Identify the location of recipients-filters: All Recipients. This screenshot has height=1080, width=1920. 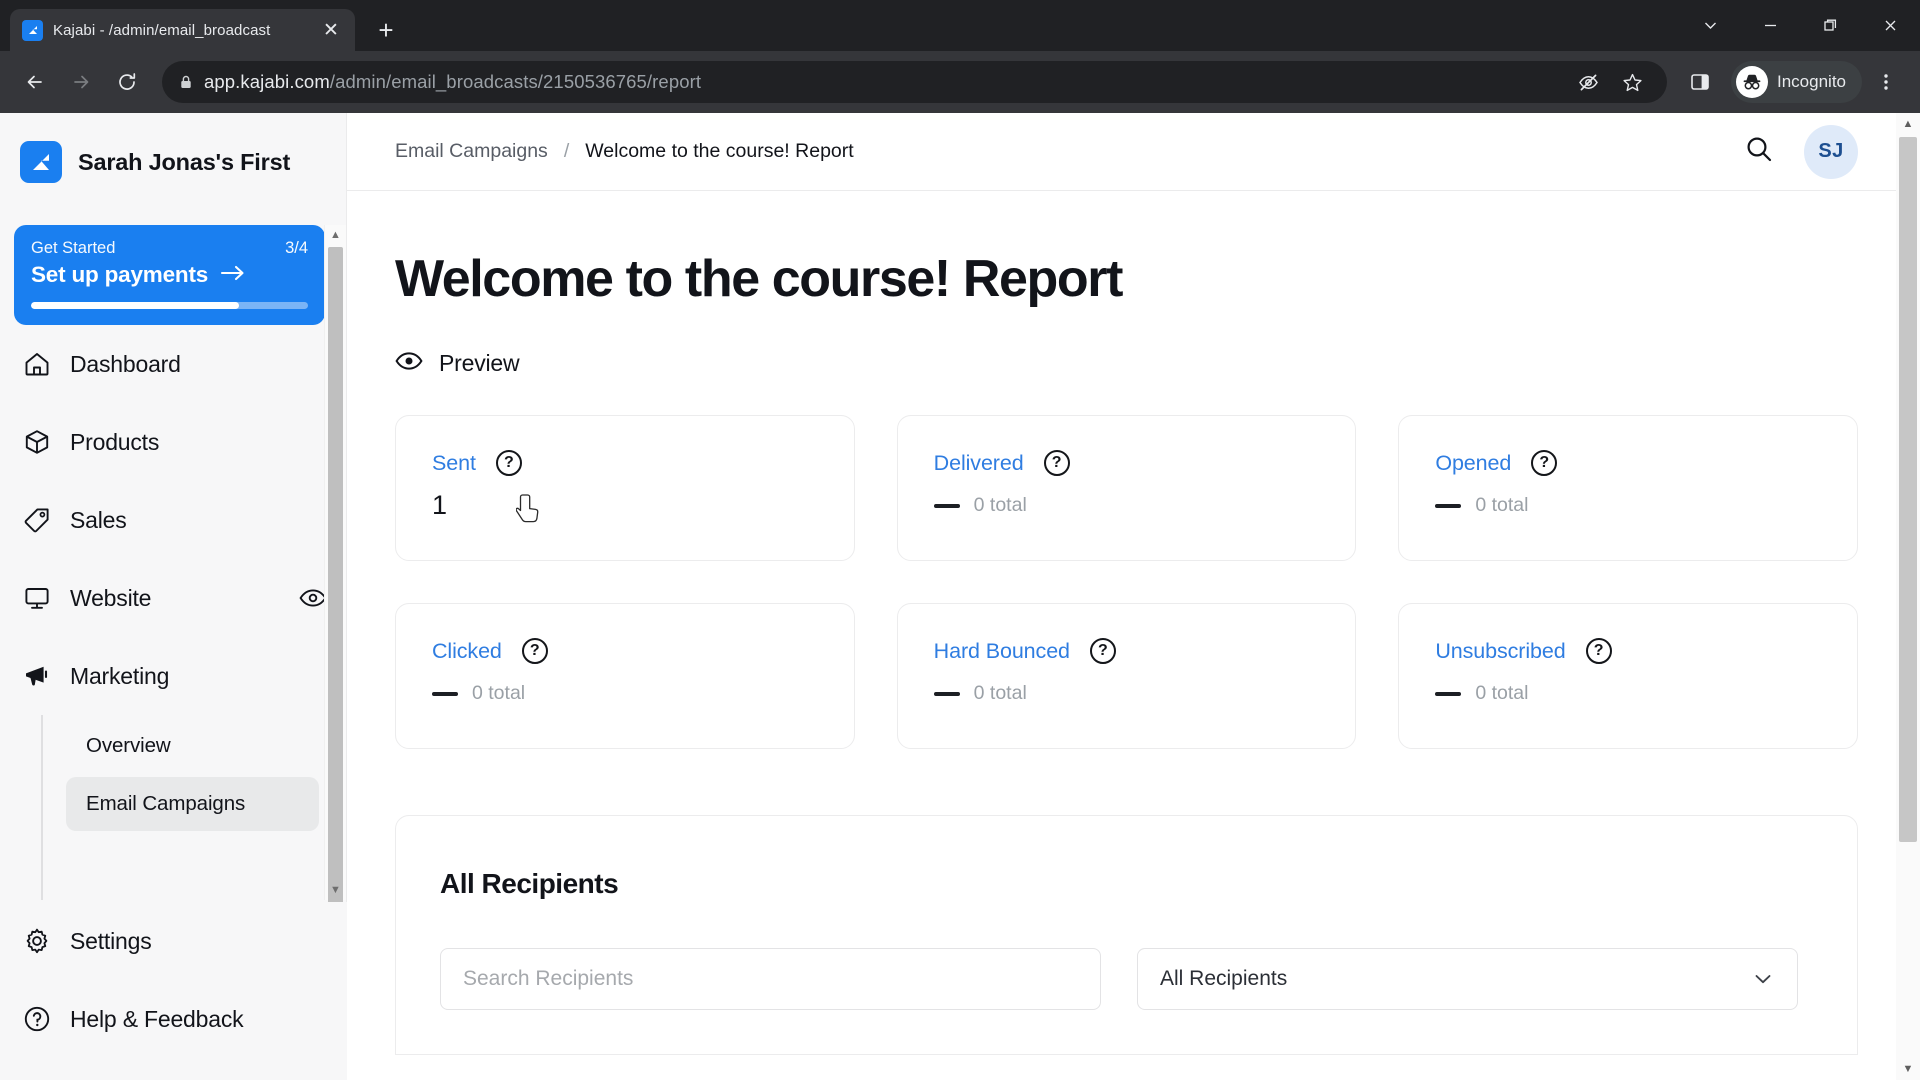
(1126, 979).